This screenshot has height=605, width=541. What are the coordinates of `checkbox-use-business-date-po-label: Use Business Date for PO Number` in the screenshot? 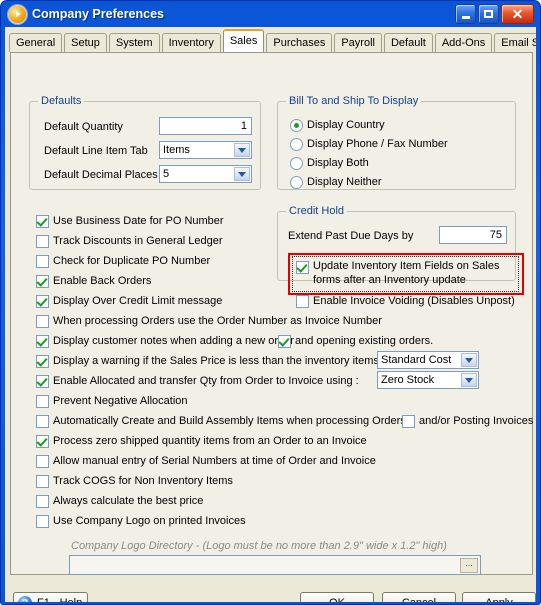 It's located at (138, 221).